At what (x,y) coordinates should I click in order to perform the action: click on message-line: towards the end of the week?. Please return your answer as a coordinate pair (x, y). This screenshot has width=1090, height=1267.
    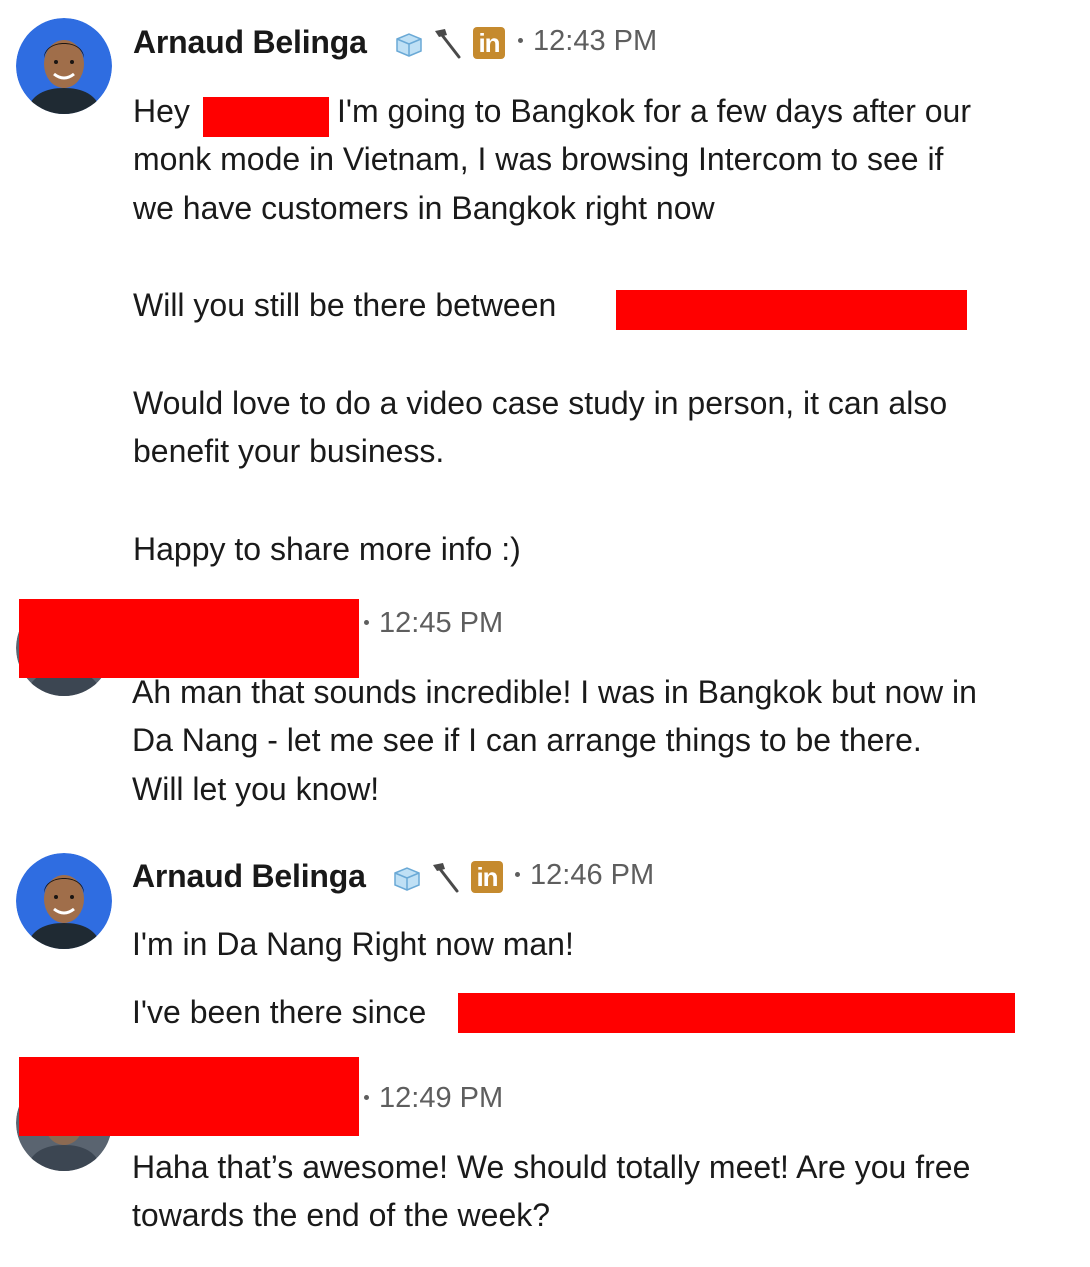
    Looking at the image, I should click on (341, 1215).